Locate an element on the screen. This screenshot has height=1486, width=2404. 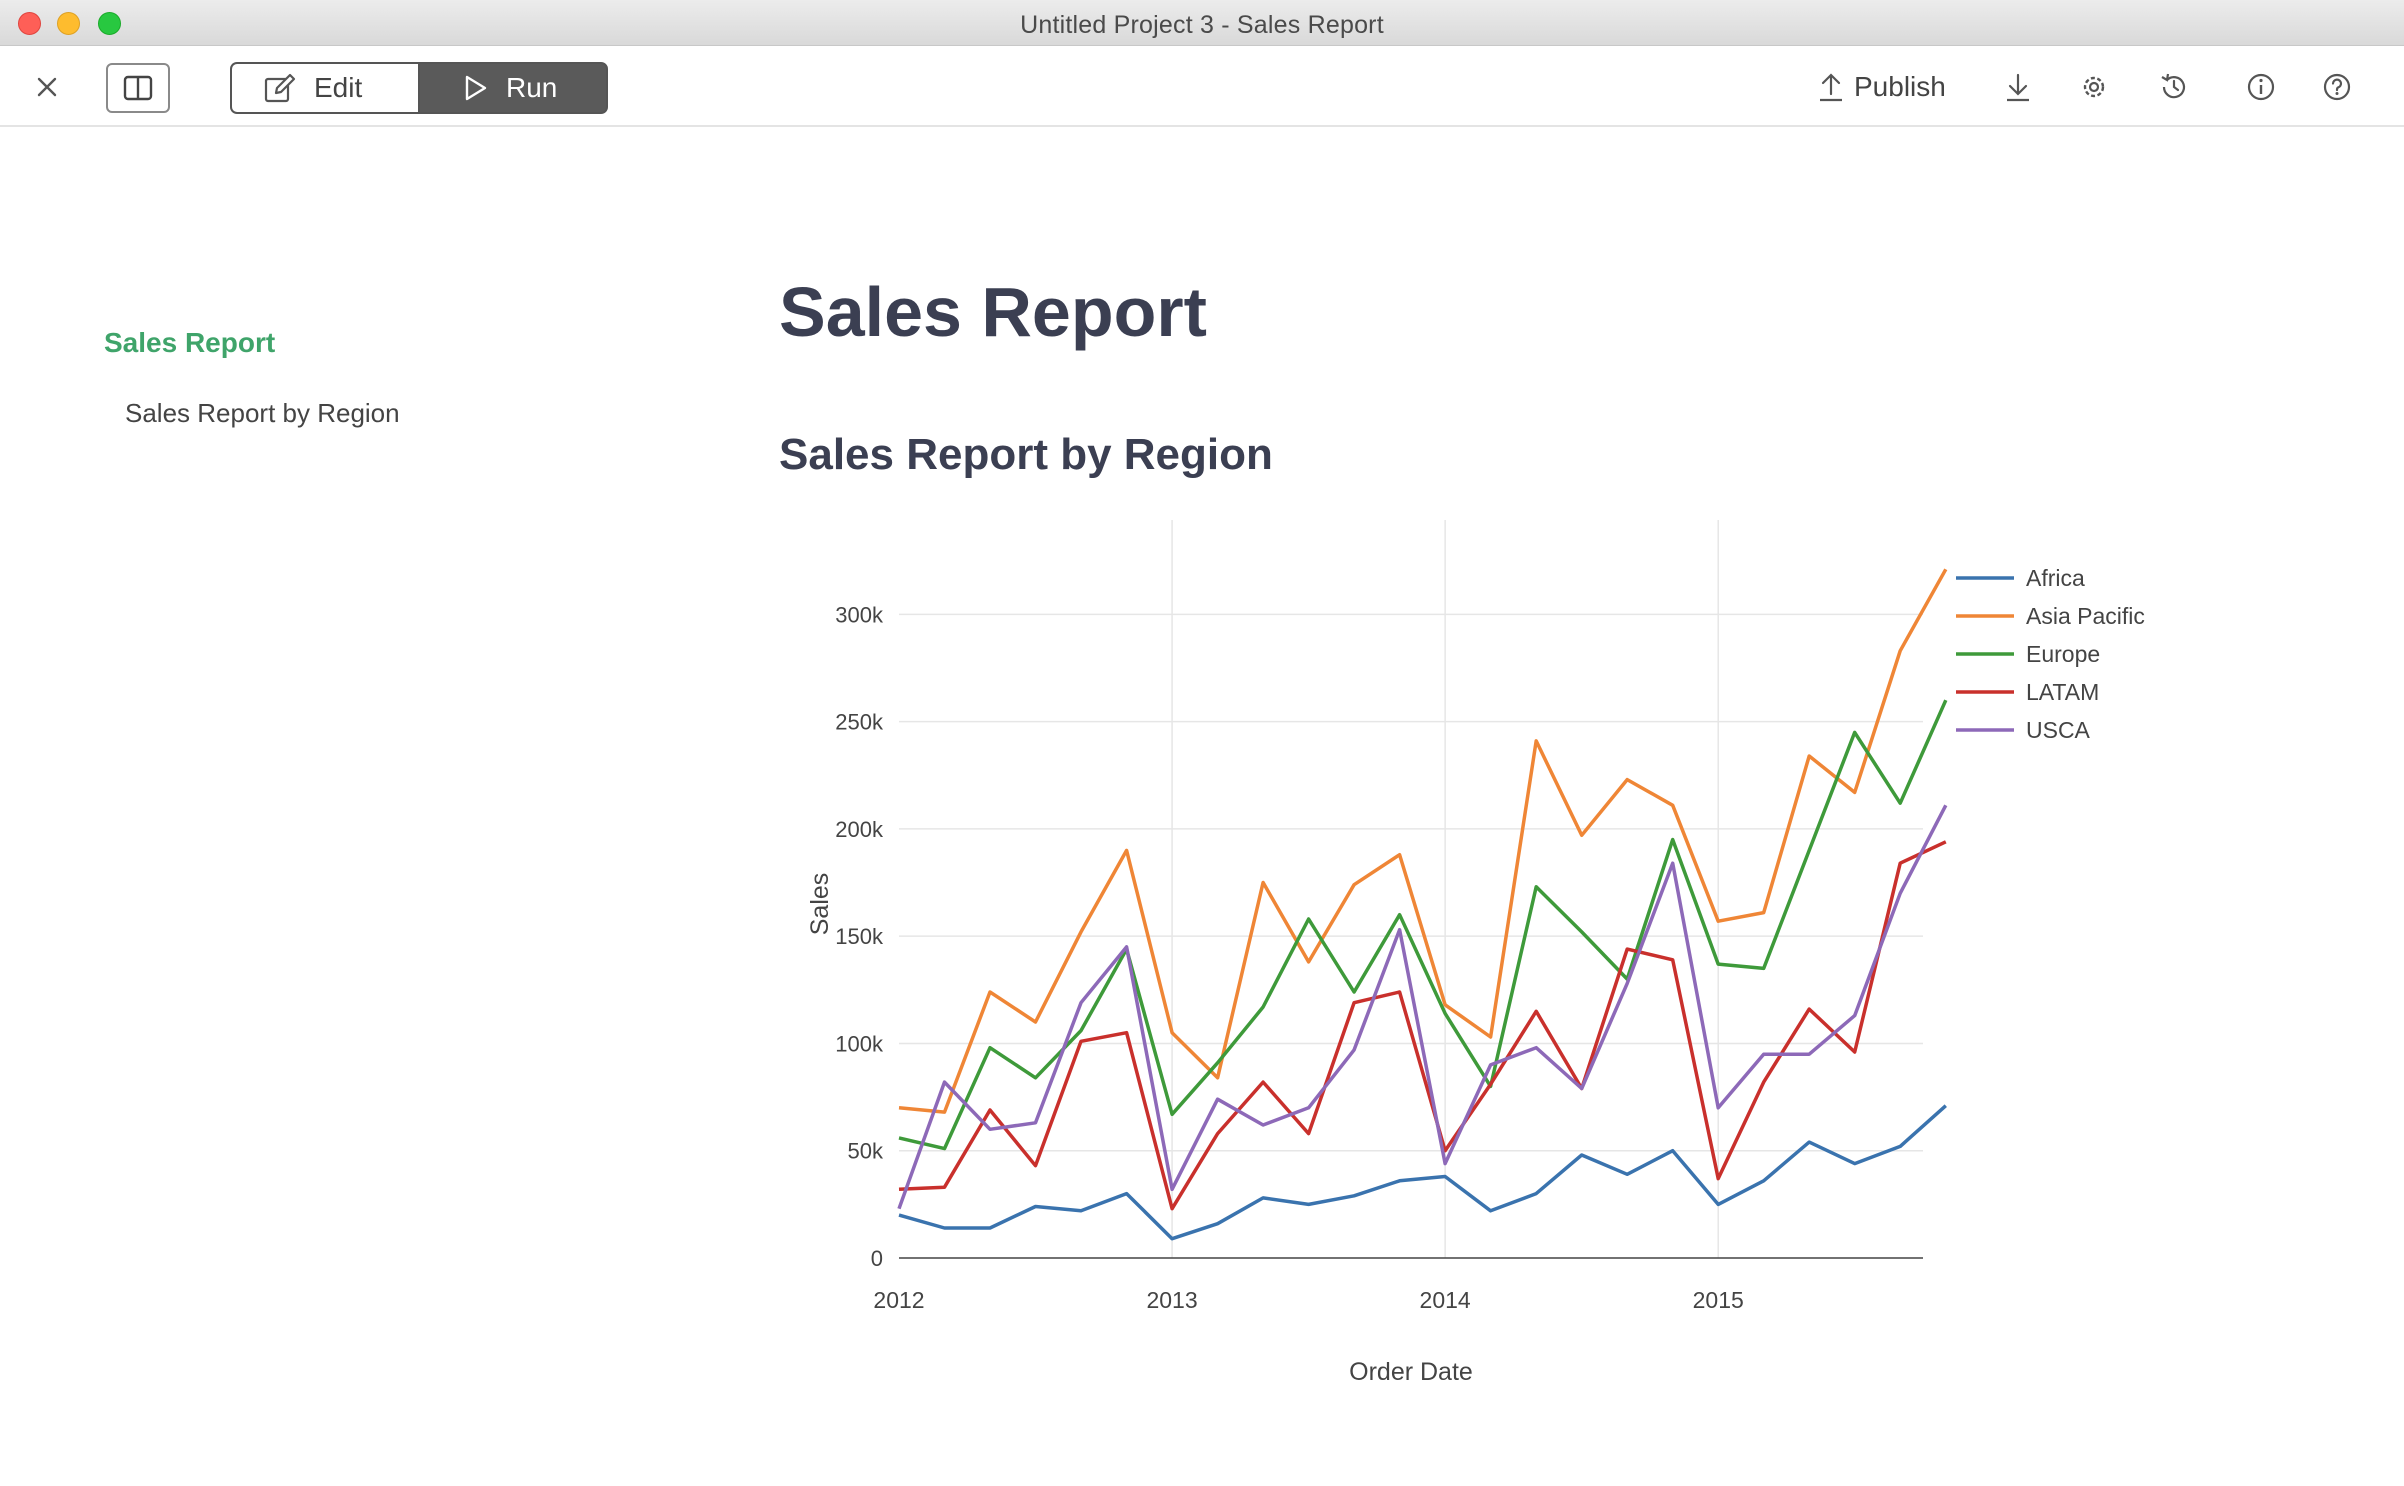
upload-icon is located at coordinates (1831, 87).